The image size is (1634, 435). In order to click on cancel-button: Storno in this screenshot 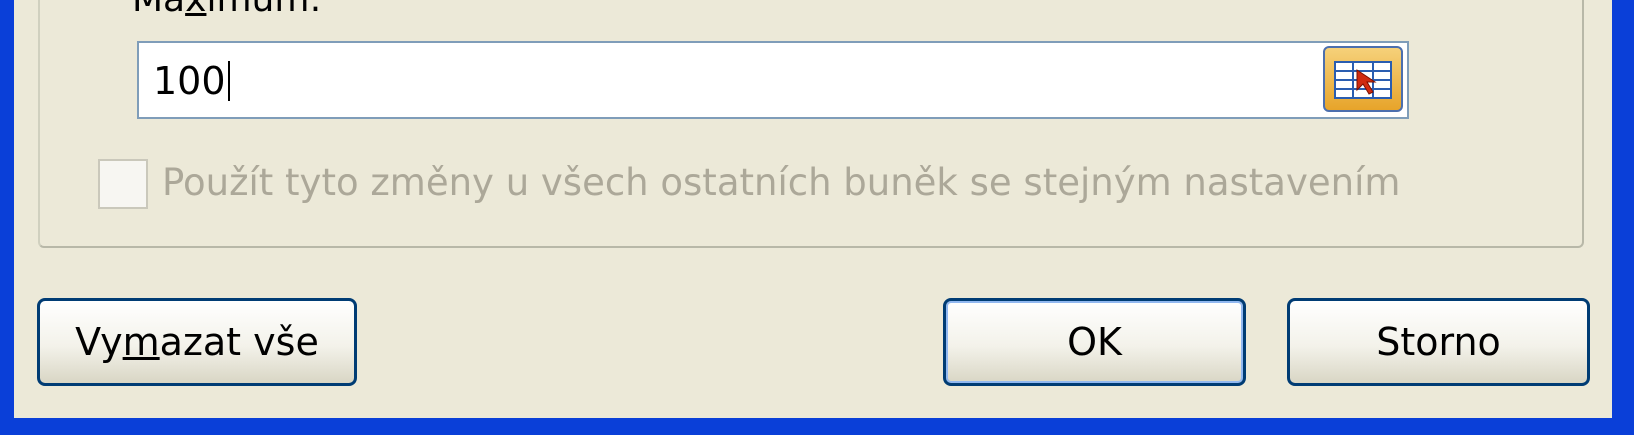, I will do `click(1438, 342)`.